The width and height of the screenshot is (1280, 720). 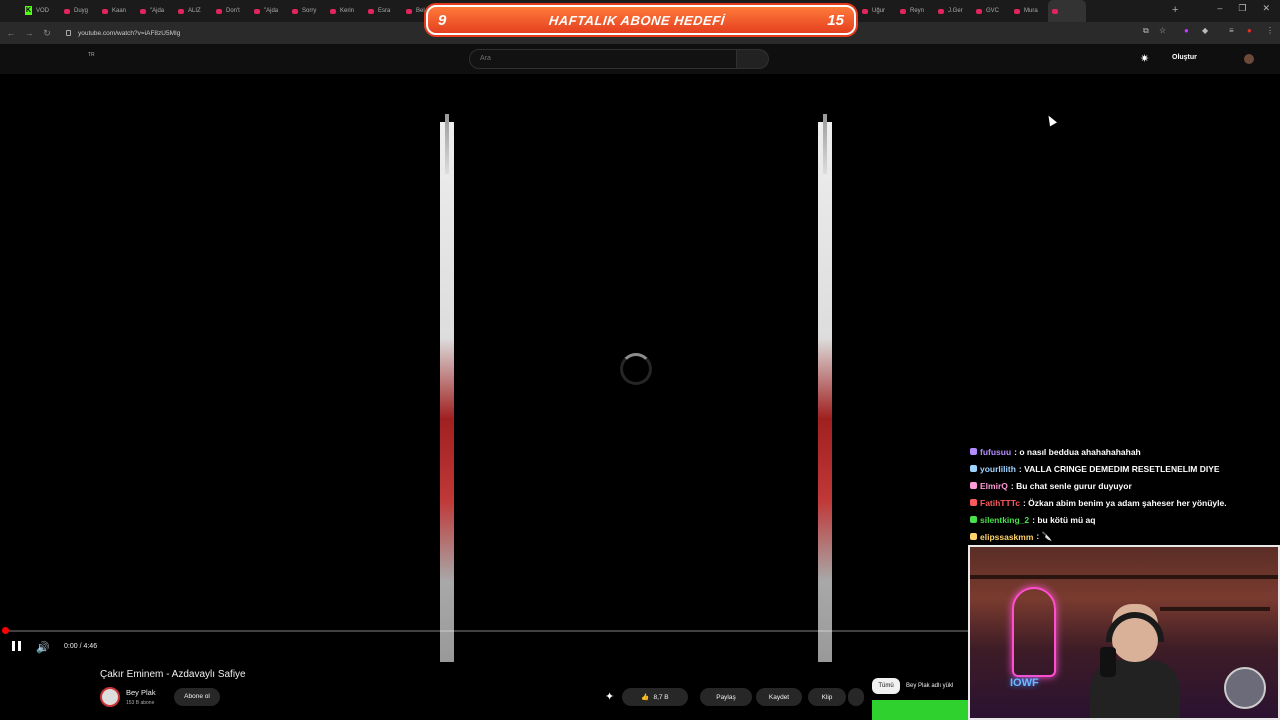 What do you see at coordinates (998, 468) in the screenshot?
I see `chat-username: yourlilith` at bounding box center [998, 468].